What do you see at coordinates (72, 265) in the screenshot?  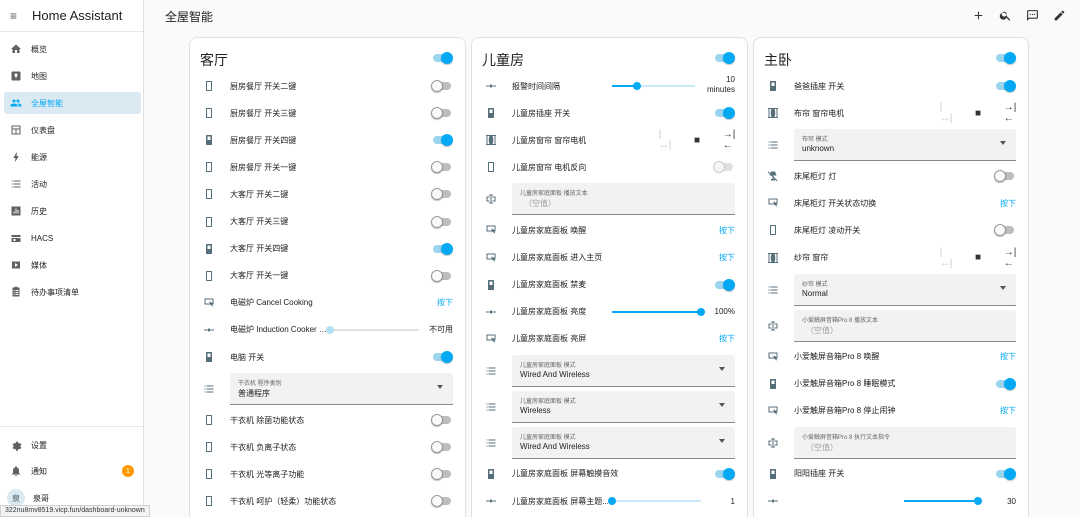 I see `sidebar-item-media: 媒体` at bounding box center [72, 265].